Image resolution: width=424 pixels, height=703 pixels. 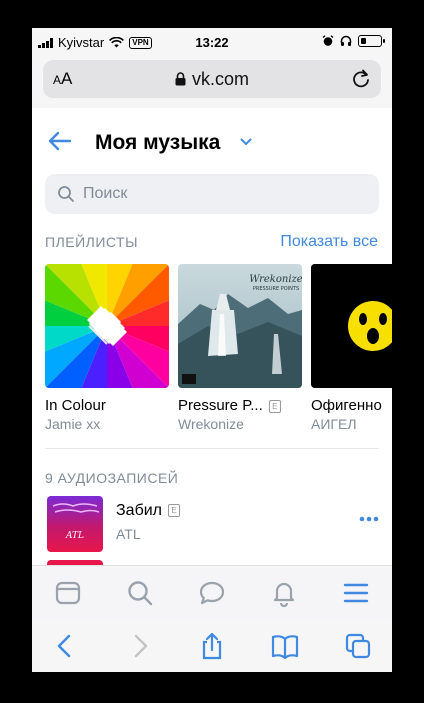 I want to click on track-title: Забил E, so click(x=148, y=511).